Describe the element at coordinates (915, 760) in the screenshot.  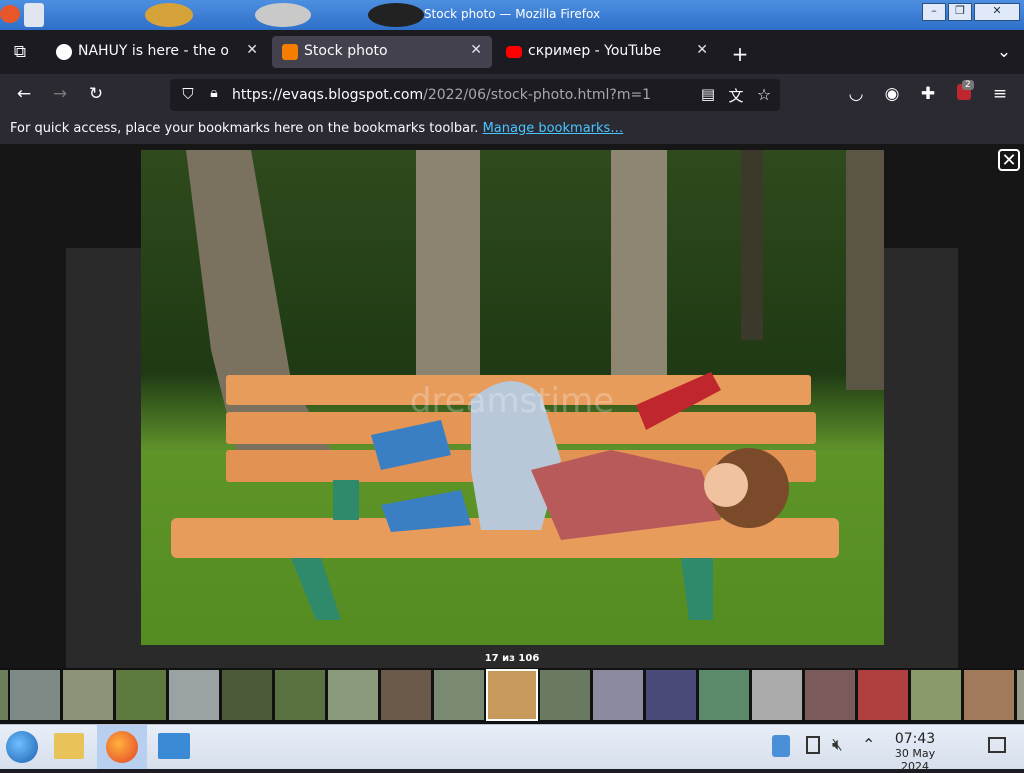
I see `clock-date: 30 May 2024` at that location.